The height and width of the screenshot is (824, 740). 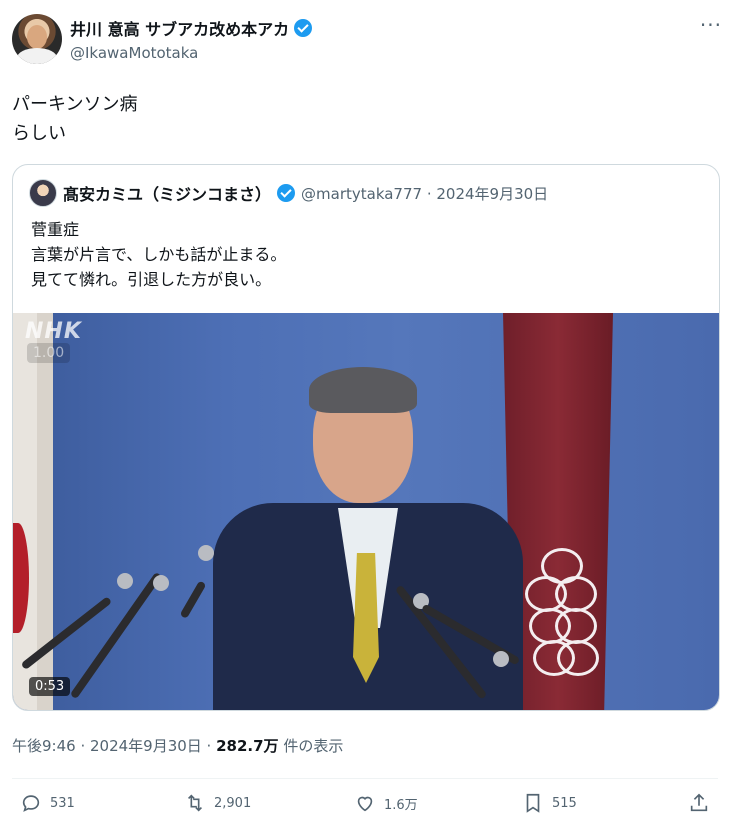 I want to click on quoted-meta: @martytaka777 · 2024年9月30日, so click(x=425, y=193).